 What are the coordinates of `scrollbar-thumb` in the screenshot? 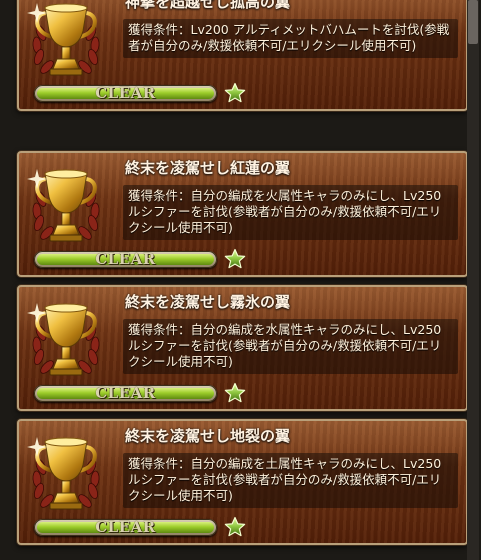 It's located at (473, 22).